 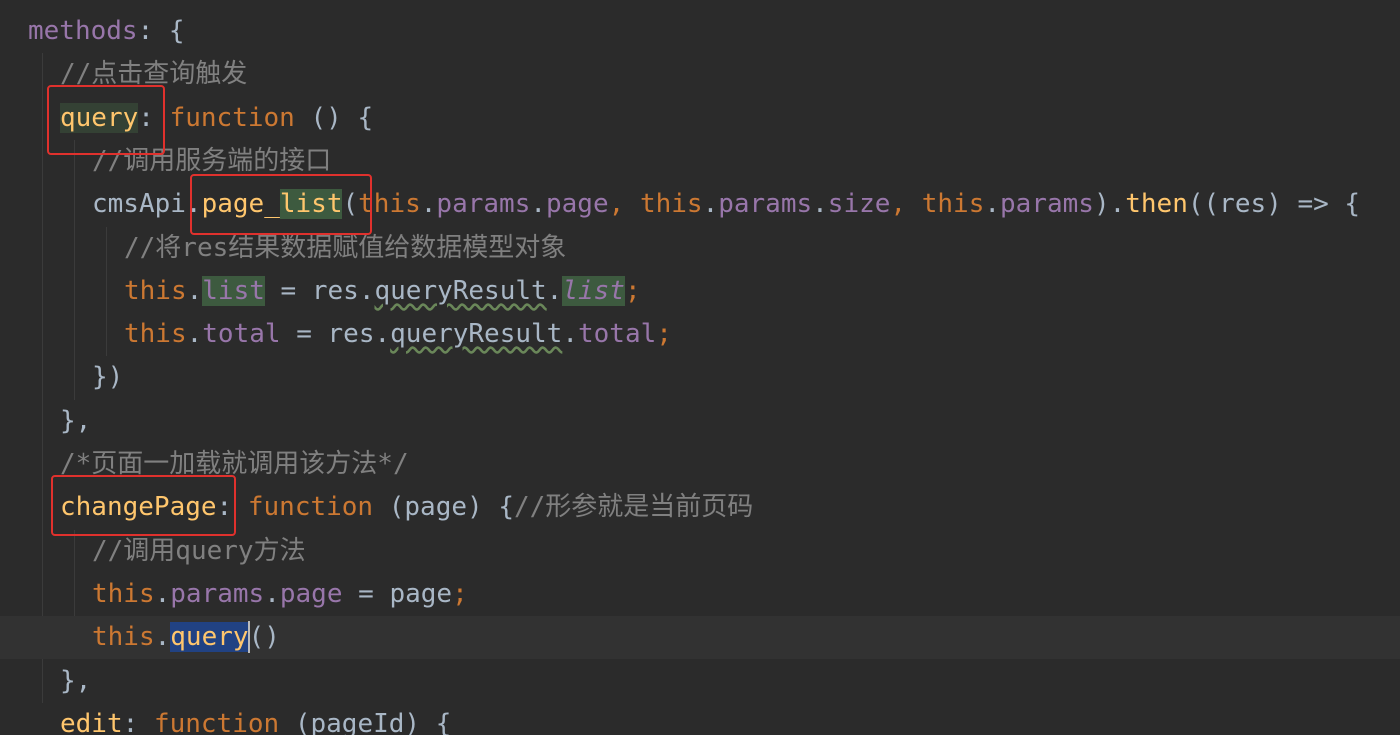 What do you see at coordinates (91, 721) in the screenshot?
I see `code-token: edit` at bounding box center [91, 721].